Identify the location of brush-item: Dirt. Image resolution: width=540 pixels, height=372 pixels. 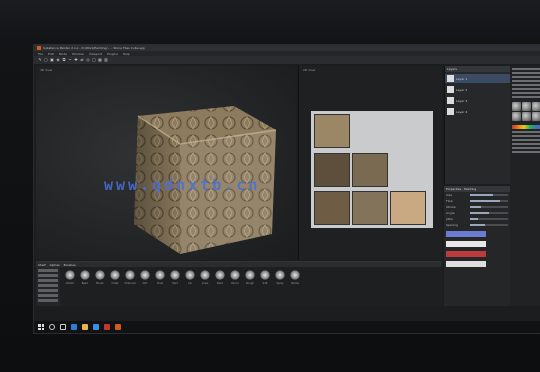
(145, 277).